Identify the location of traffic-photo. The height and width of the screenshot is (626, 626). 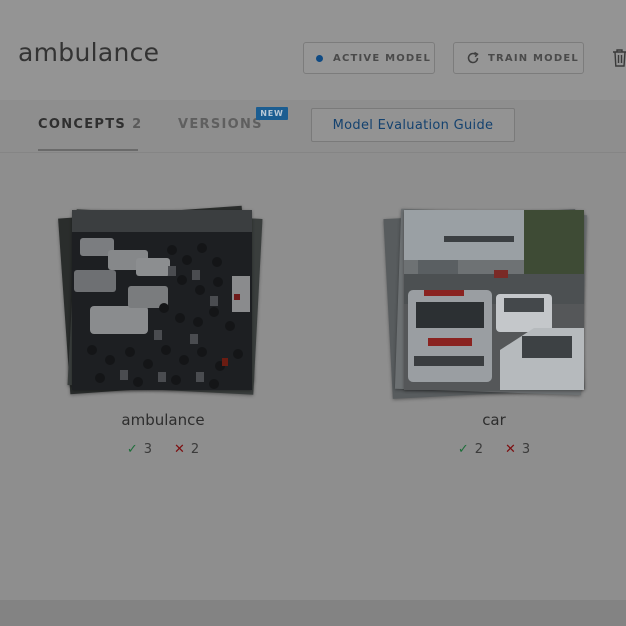
(162, 300).